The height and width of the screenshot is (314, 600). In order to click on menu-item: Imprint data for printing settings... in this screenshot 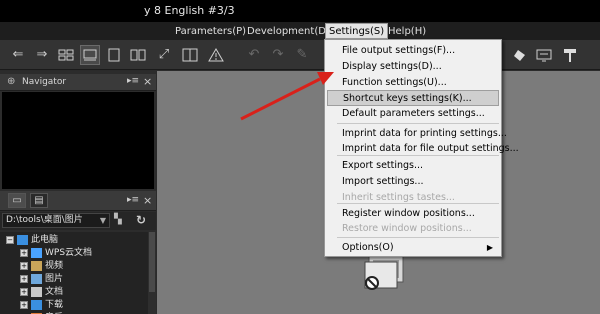, I will do `click(417, 134)`.